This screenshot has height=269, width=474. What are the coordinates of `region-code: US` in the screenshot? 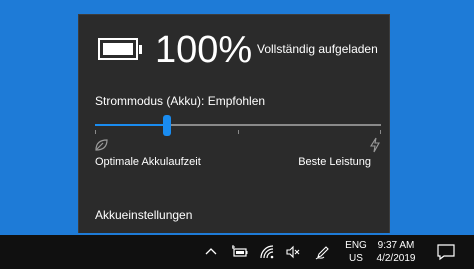 It's located at (356, 258).